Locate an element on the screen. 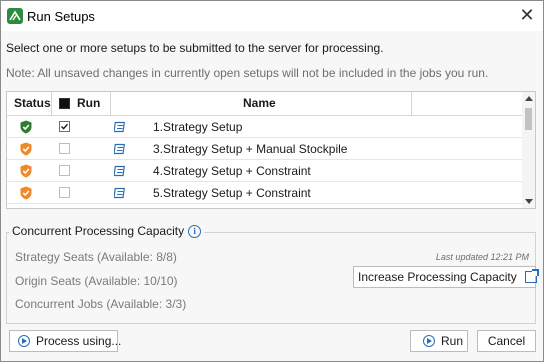  shield-check-icon is located at coordinates (26, 127).